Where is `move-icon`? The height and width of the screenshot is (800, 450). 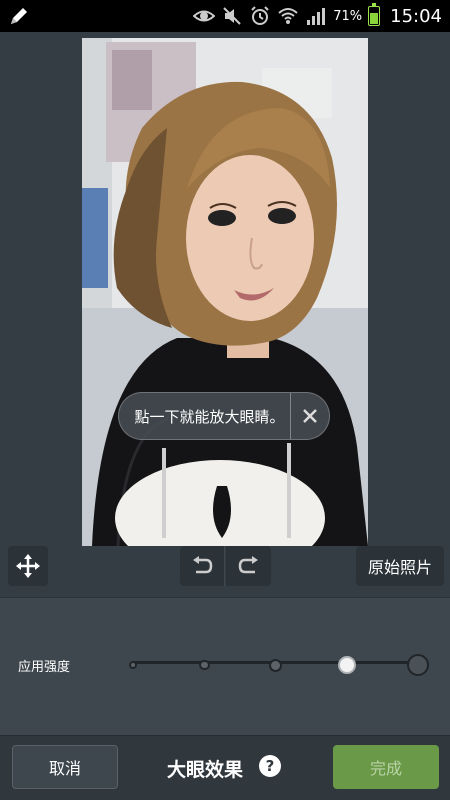 move-icon is located at coordinates (28, 566).